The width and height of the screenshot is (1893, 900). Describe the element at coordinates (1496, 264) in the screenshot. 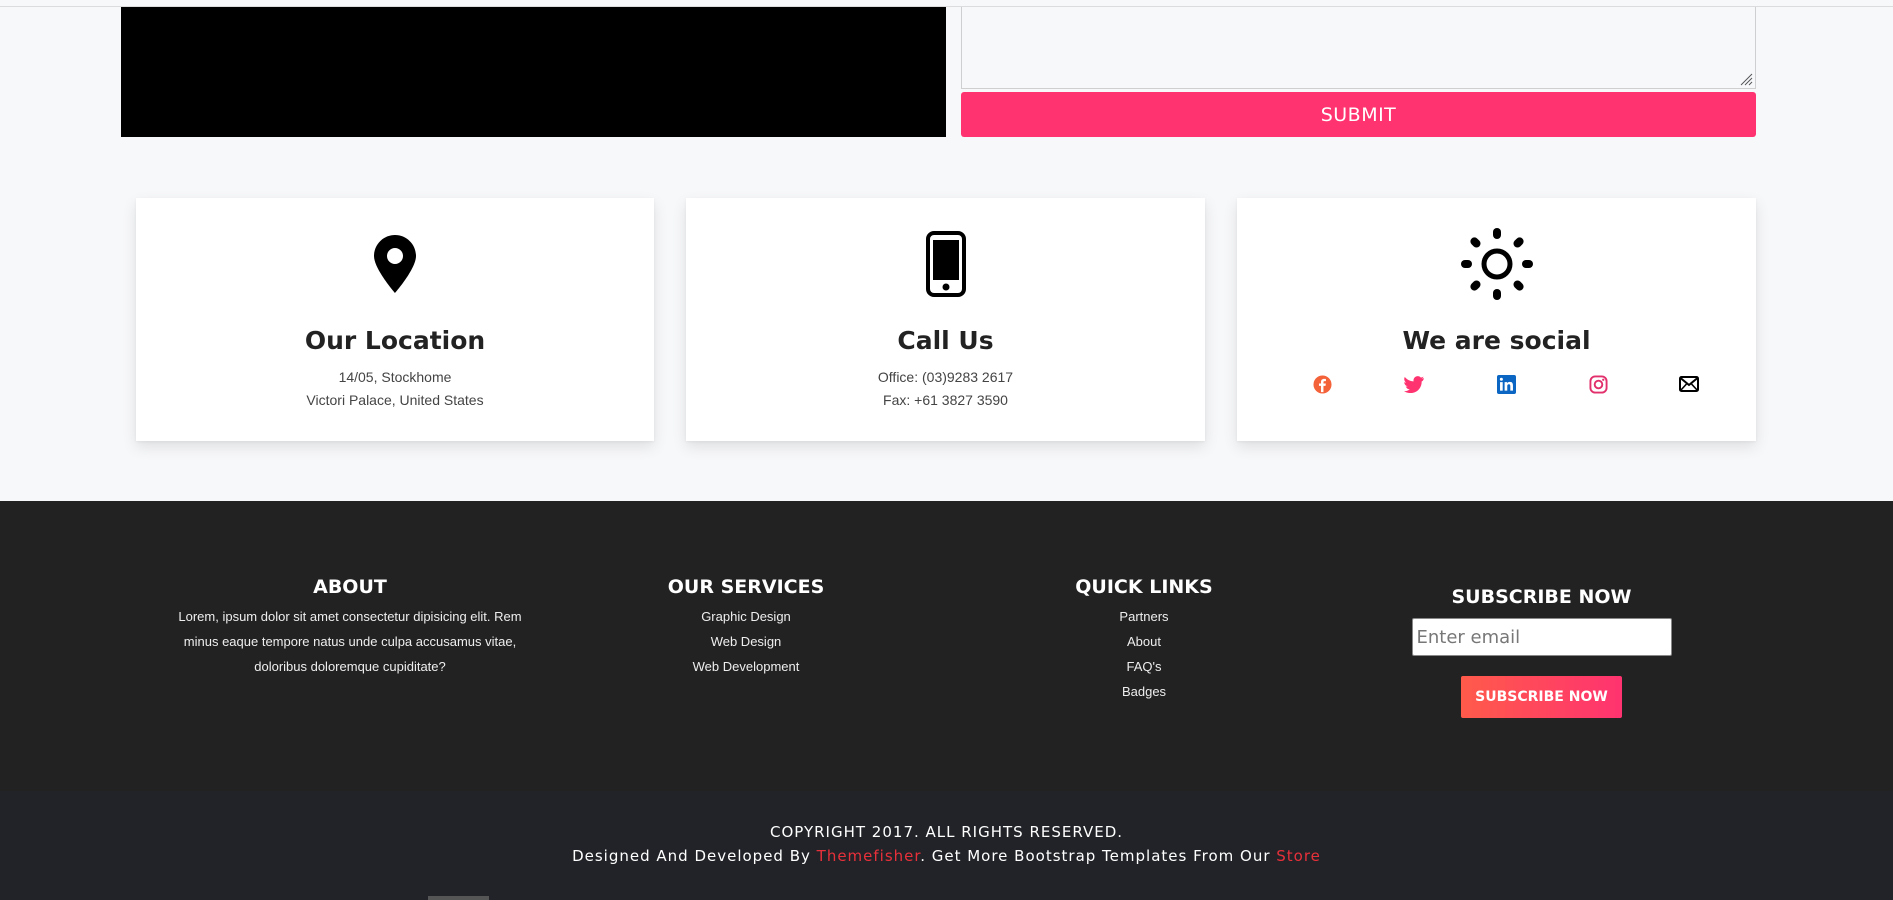

I see `sun-icon` at that location.